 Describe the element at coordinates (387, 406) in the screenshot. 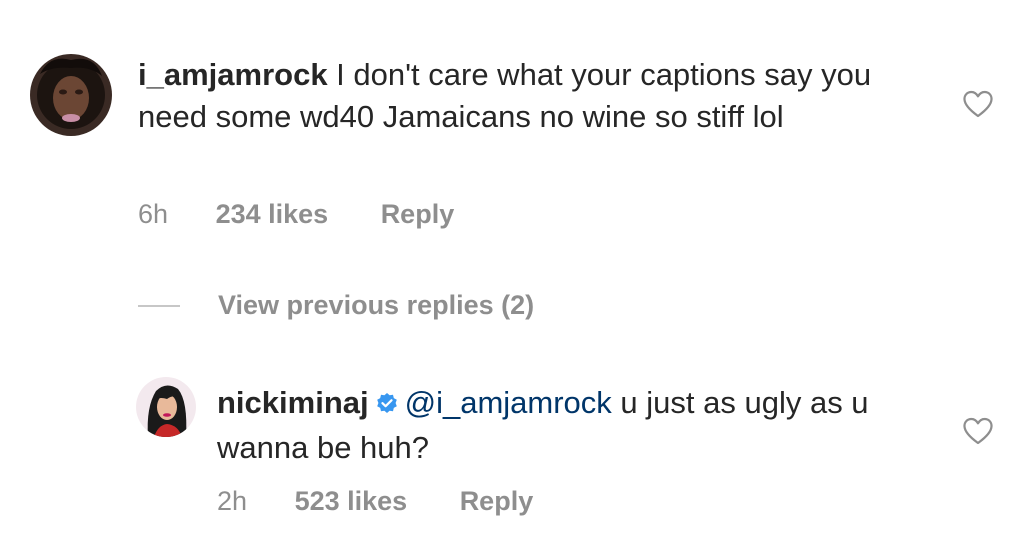

I see `verified-badge-icon` at that location.